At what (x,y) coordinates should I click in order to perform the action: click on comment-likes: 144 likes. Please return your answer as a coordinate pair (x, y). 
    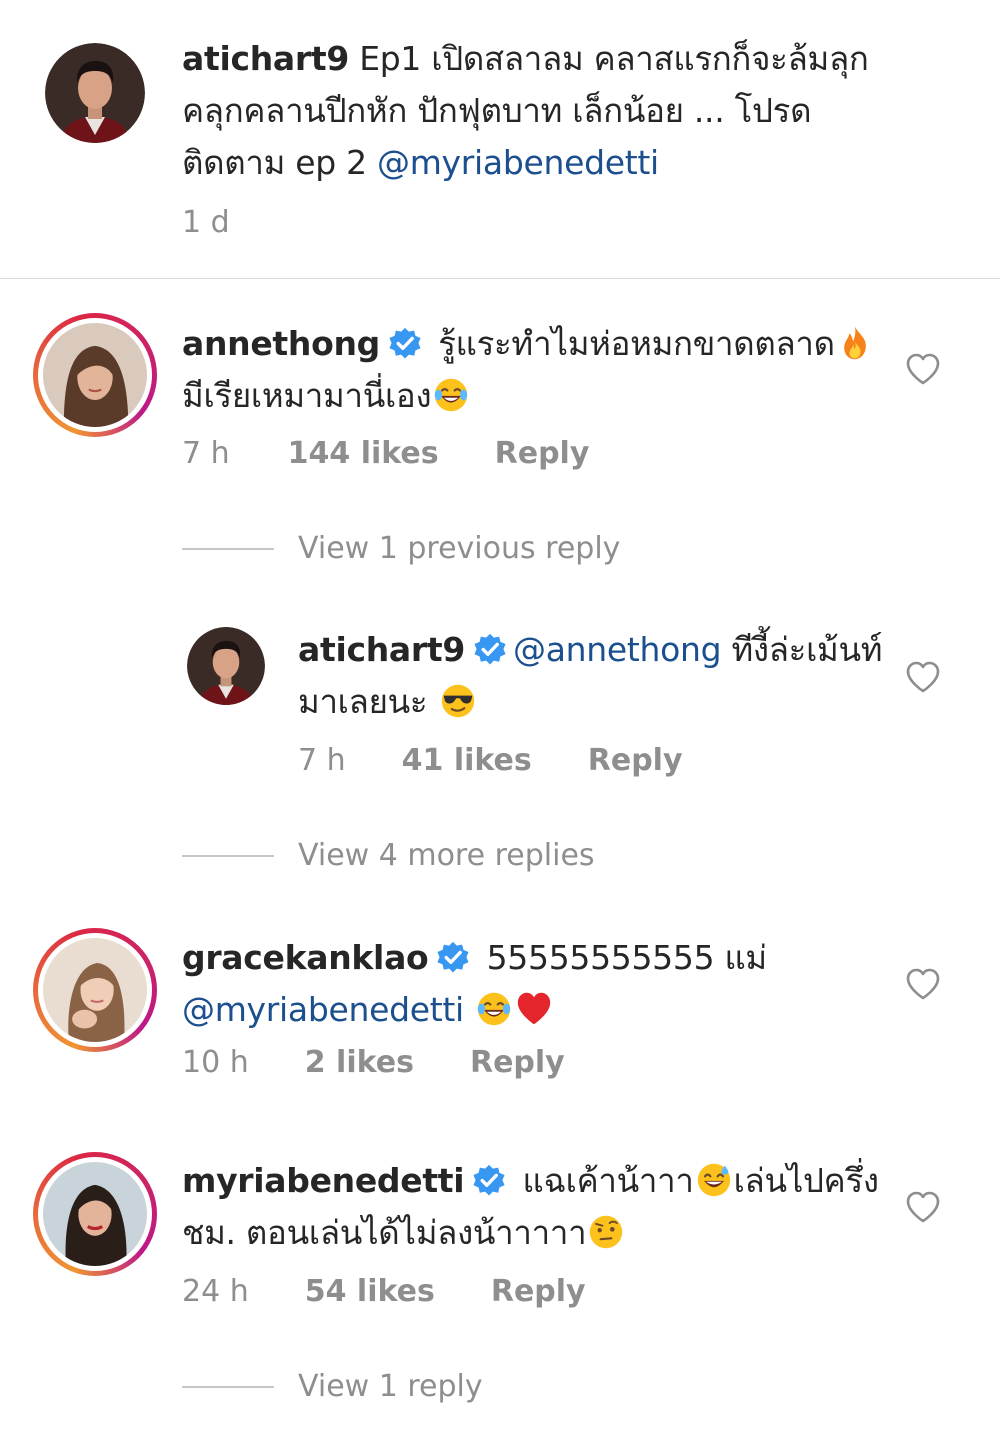
    Looking at the image, I should click on (363, 453).